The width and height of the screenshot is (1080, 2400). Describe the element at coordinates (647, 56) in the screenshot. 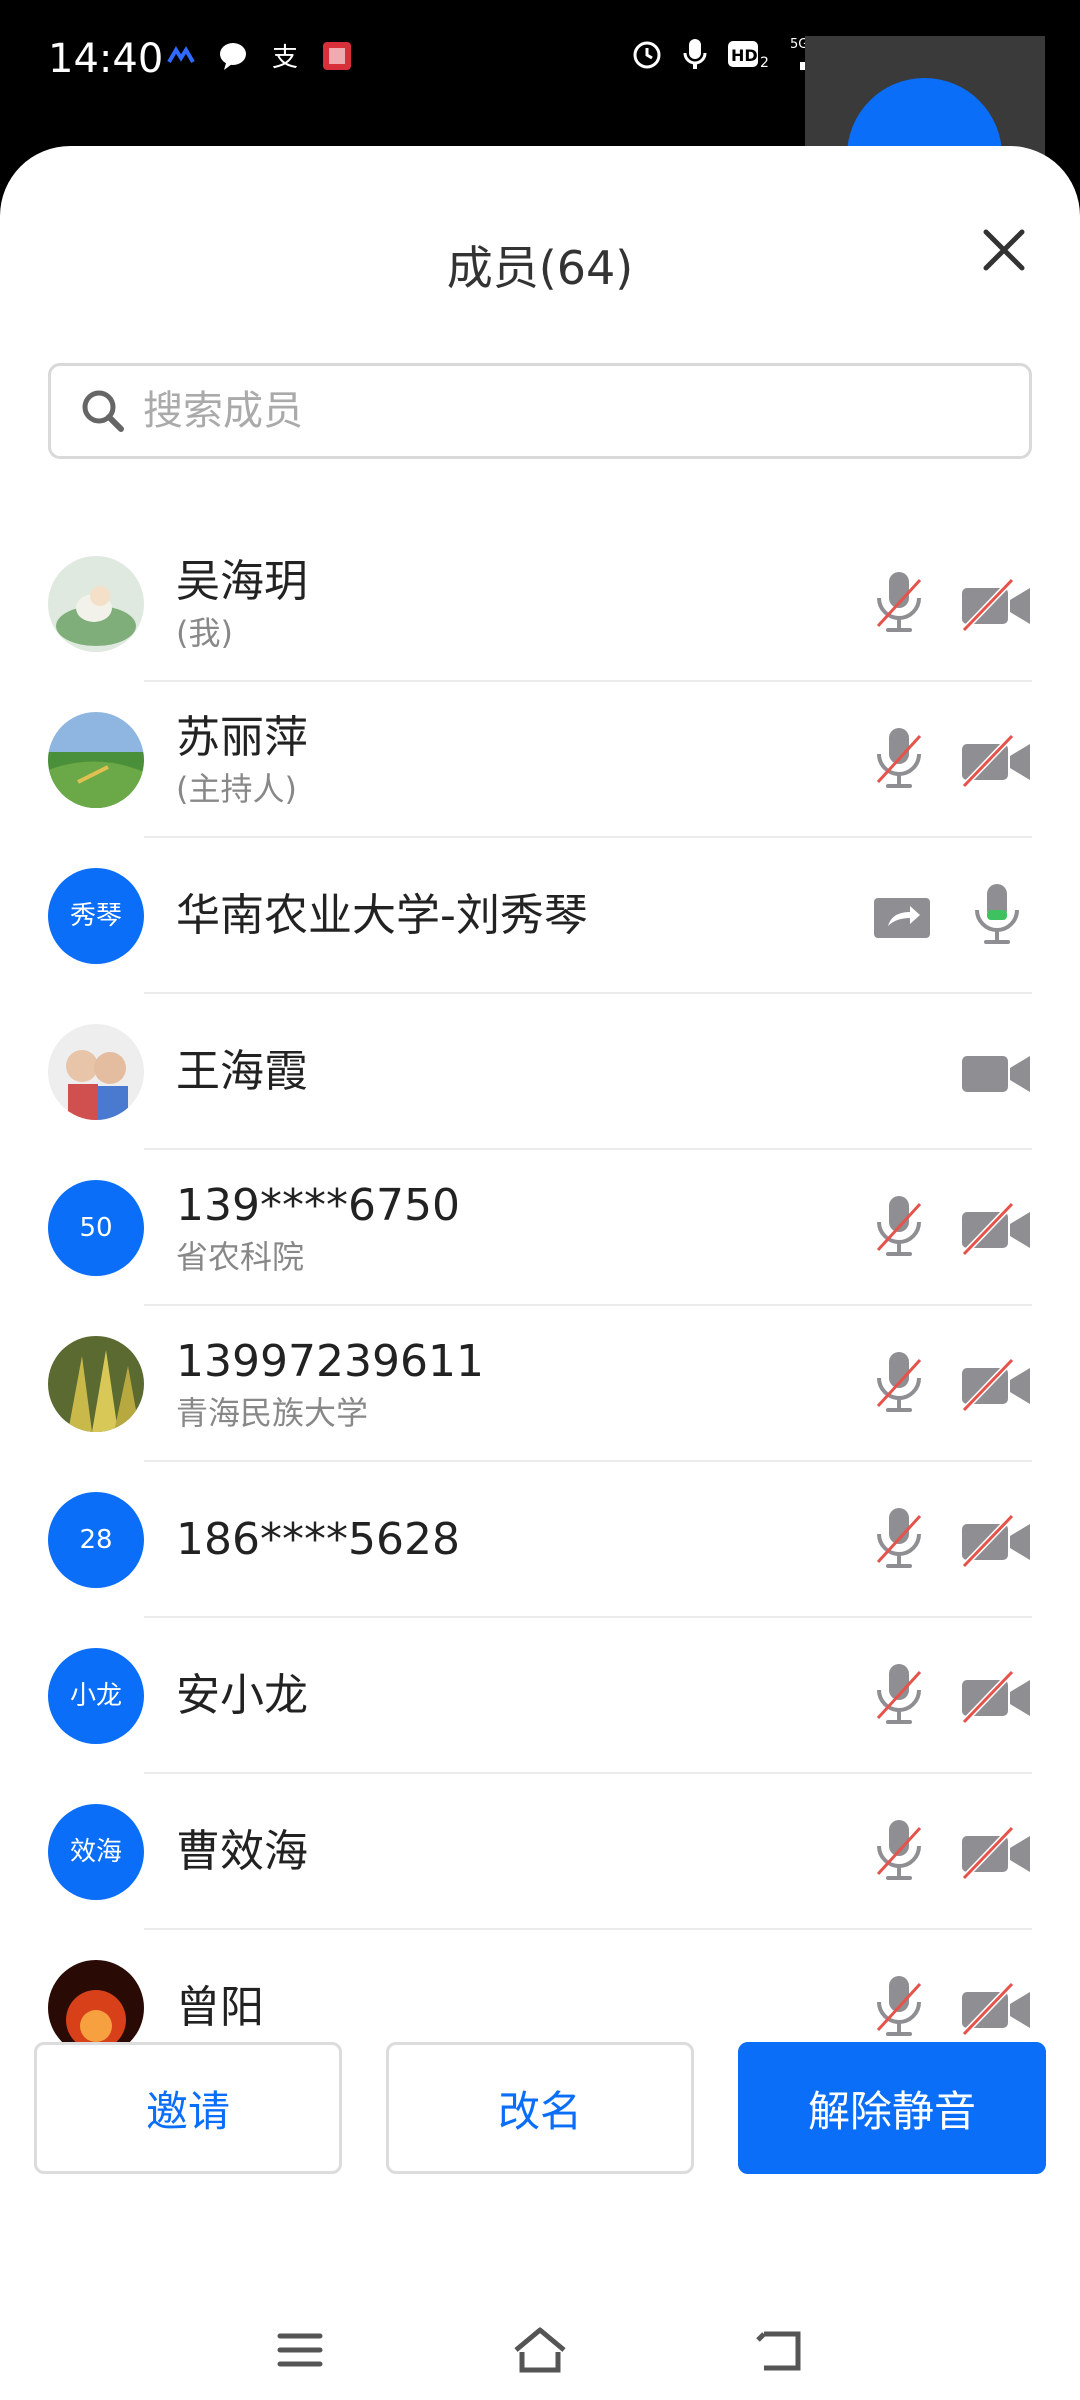

I see `alarm-icon` at that location.